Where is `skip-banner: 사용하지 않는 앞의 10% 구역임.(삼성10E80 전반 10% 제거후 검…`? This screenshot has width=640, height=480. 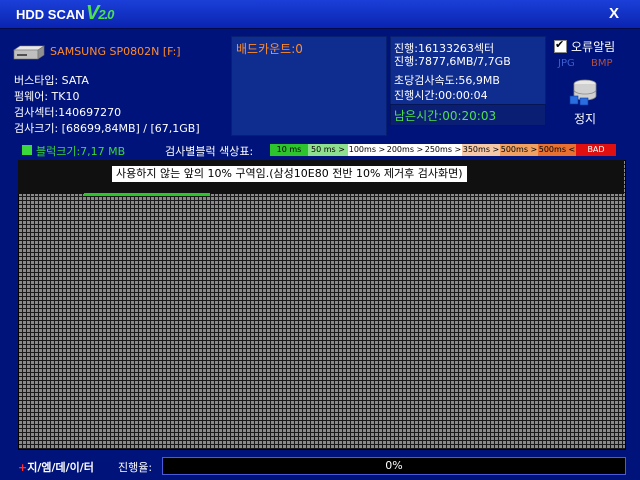 skip-banner: 사용하지 않는 앞의 10% 구역임.(삼성10E80 전반 10% 제거후 검… is located at coordinates (289, 174).